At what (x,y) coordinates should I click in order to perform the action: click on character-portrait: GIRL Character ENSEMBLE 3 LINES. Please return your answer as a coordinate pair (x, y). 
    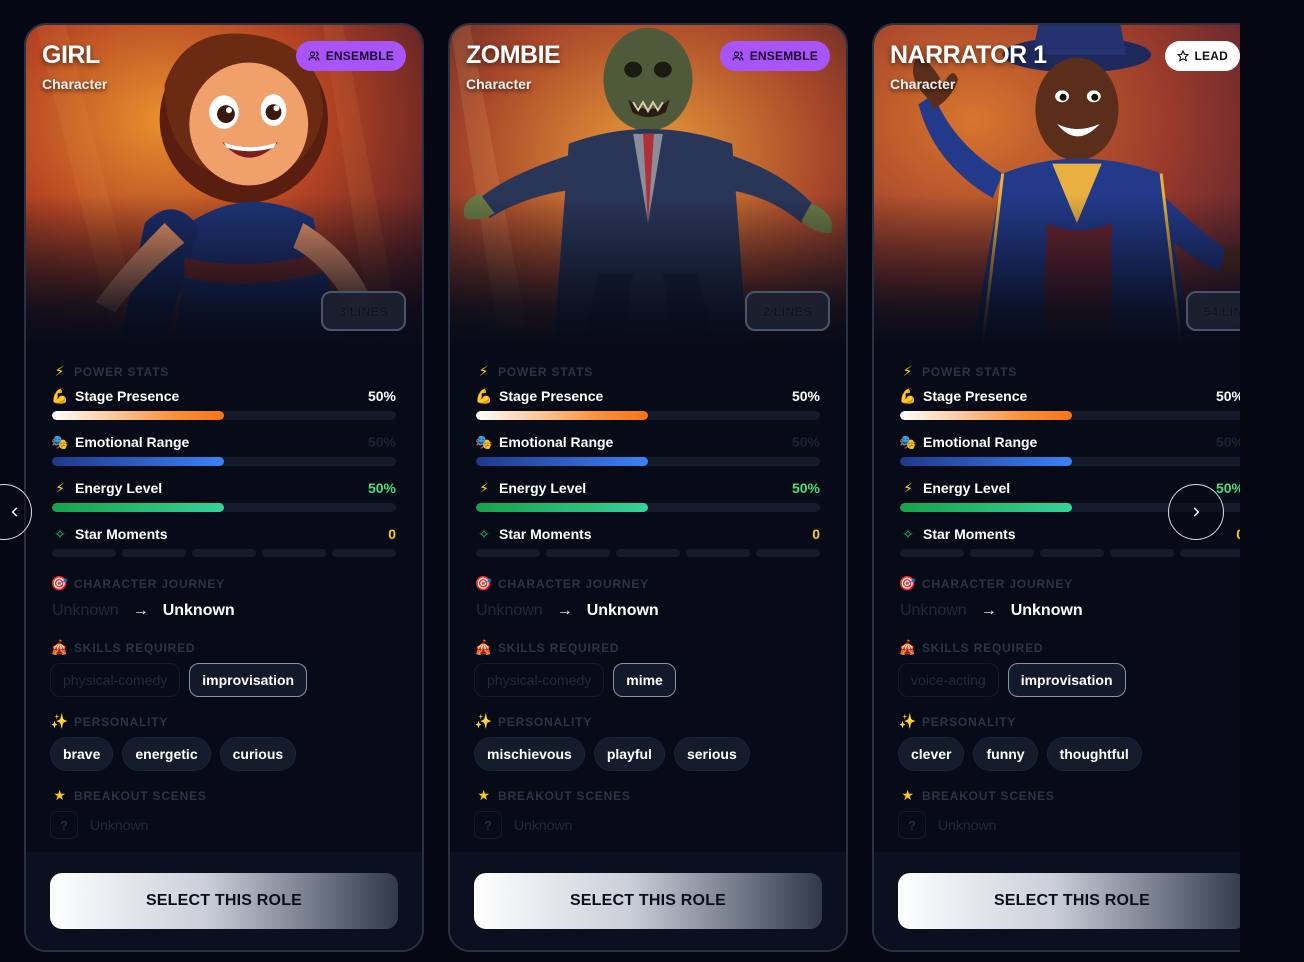
    Looking at the image, I should click on (224, 185).